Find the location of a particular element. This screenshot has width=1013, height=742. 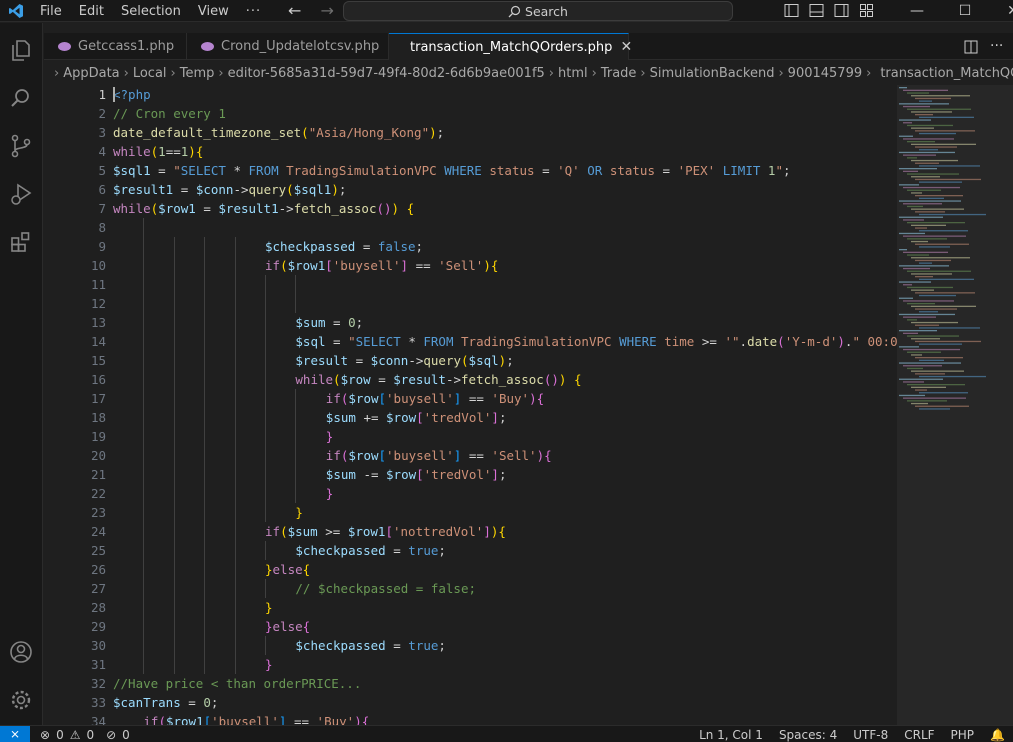

close-window-button: ✕ is located at coordinates (1001, 11).